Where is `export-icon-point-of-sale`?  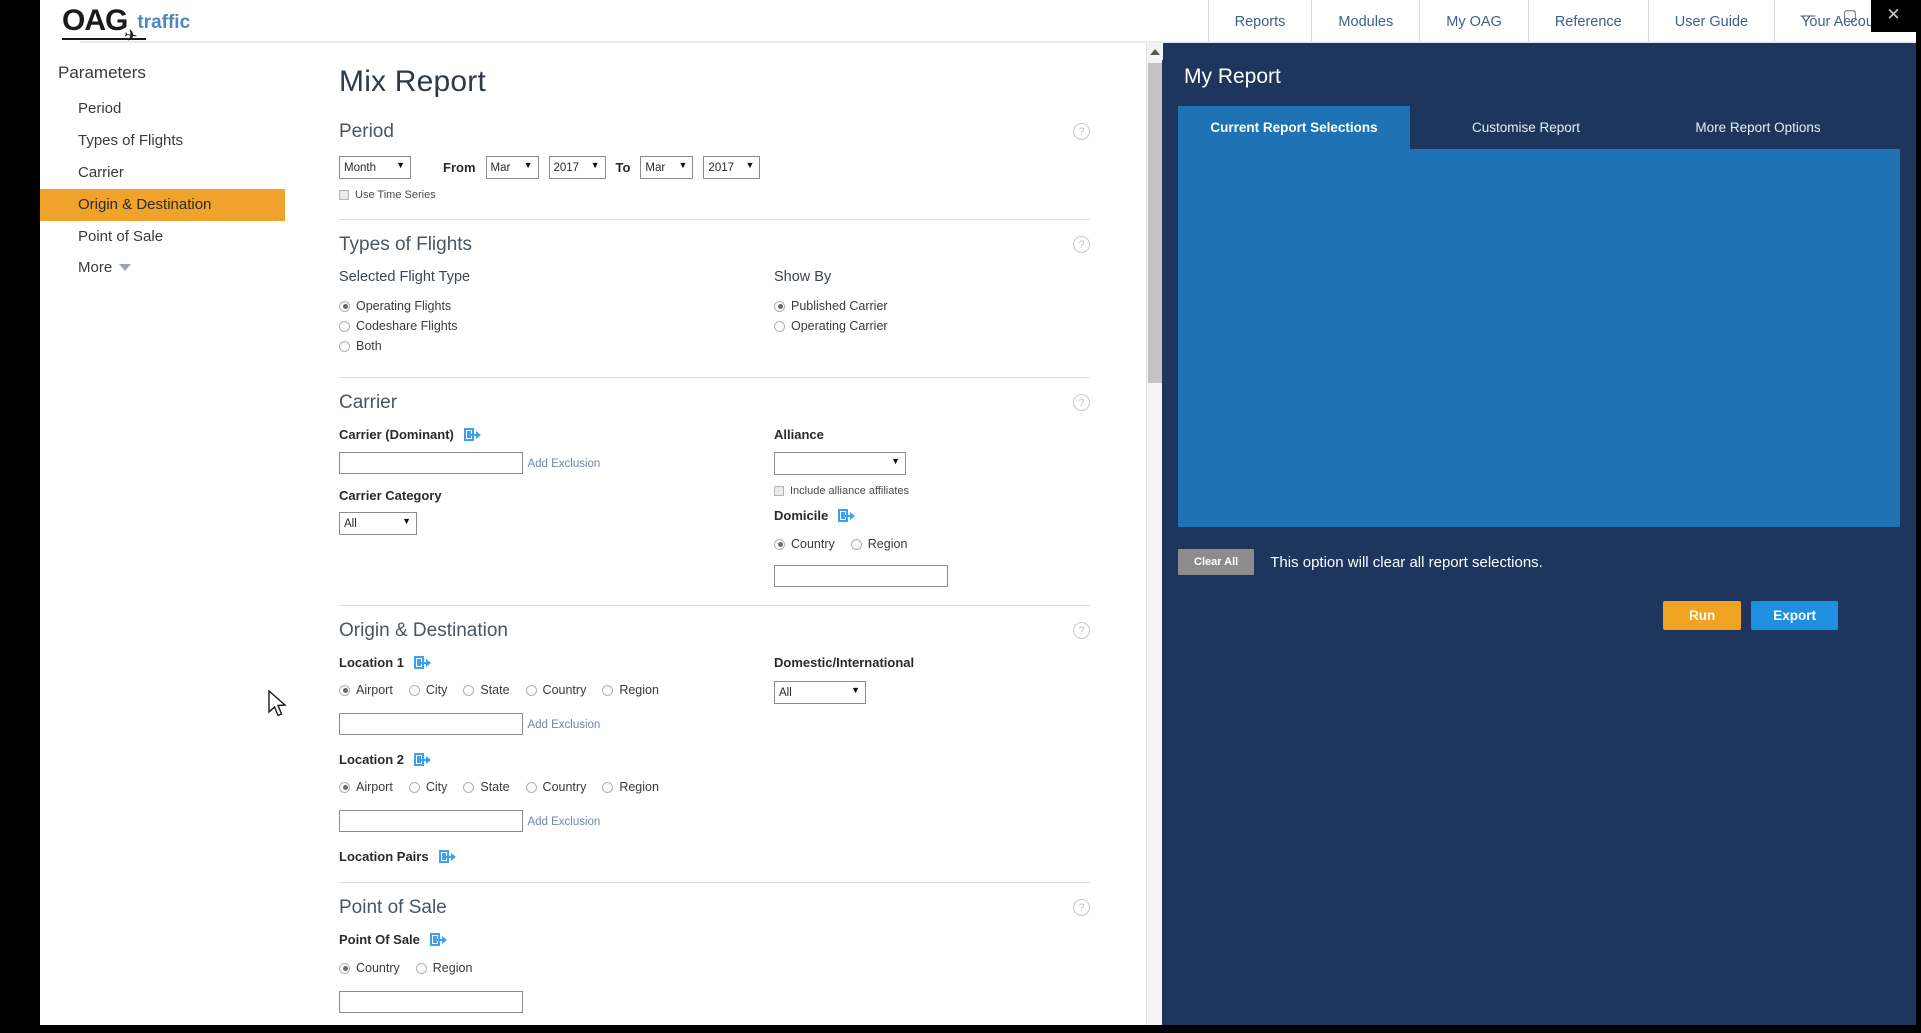 export-icon-point-of-sale is located at coordinates (438, 939).